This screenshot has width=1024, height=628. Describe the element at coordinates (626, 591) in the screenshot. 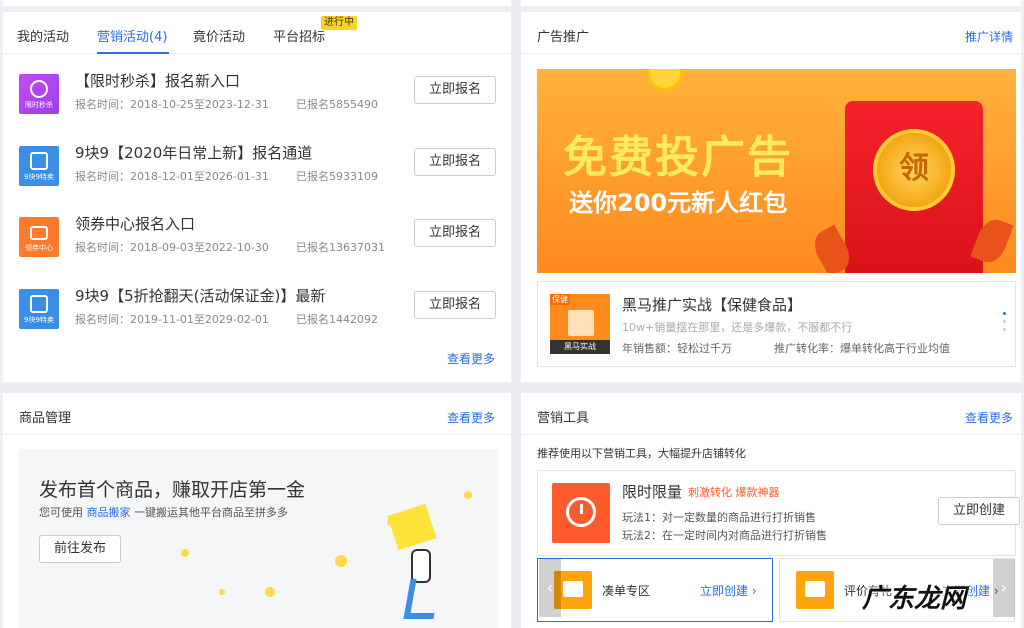

I see `mini-tool-label: 凑单专区` at that location.